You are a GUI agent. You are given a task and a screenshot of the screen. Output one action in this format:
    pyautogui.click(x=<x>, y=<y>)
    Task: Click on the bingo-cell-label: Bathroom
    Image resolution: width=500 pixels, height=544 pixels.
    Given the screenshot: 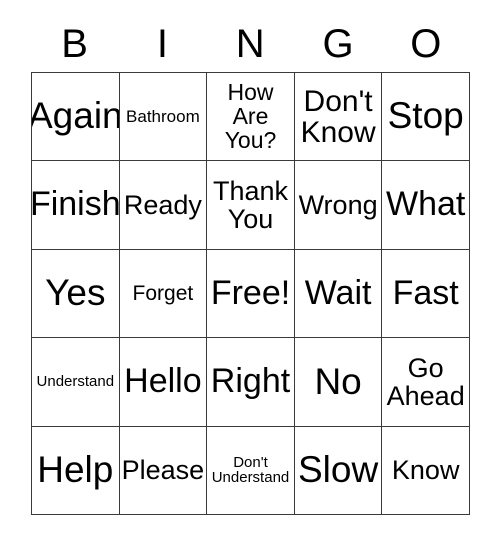 What is the action you would take?
    pyautogui.click(x=163, y=116)
    